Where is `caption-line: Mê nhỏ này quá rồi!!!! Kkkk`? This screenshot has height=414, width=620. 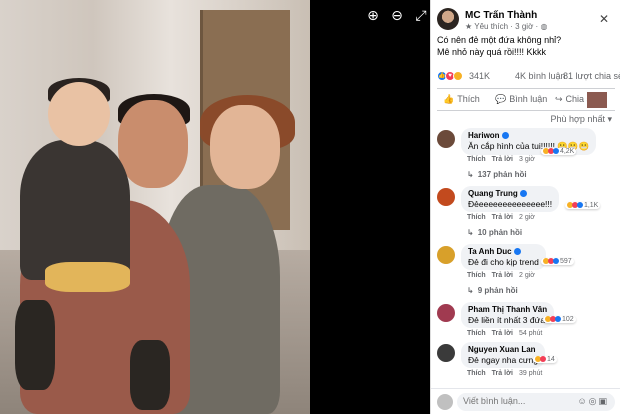 caption-line: Mê nhỏ này quá rồi!!!! Kkkk is located at coordinates (492, 52).